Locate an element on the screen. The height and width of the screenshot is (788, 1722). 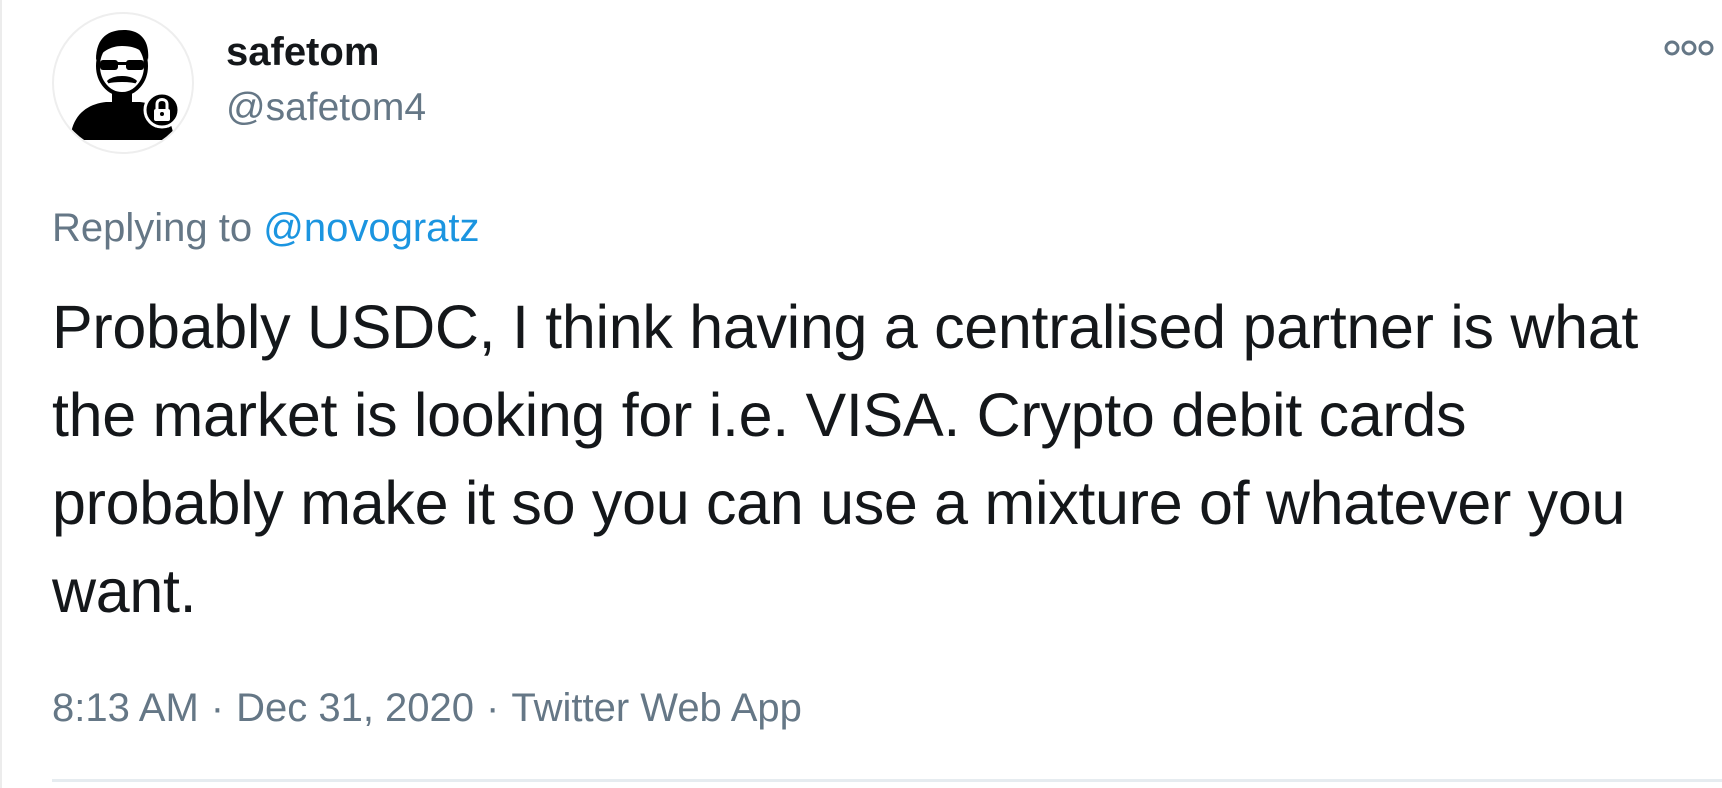
avatar is located at coordinates (123, 83).